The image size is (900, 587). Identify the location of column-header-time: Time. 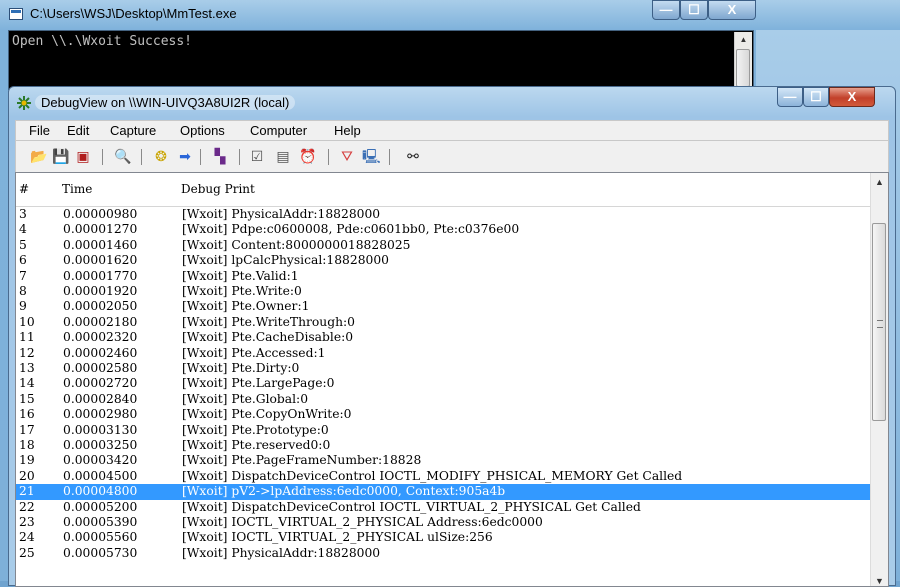
(77, 189).